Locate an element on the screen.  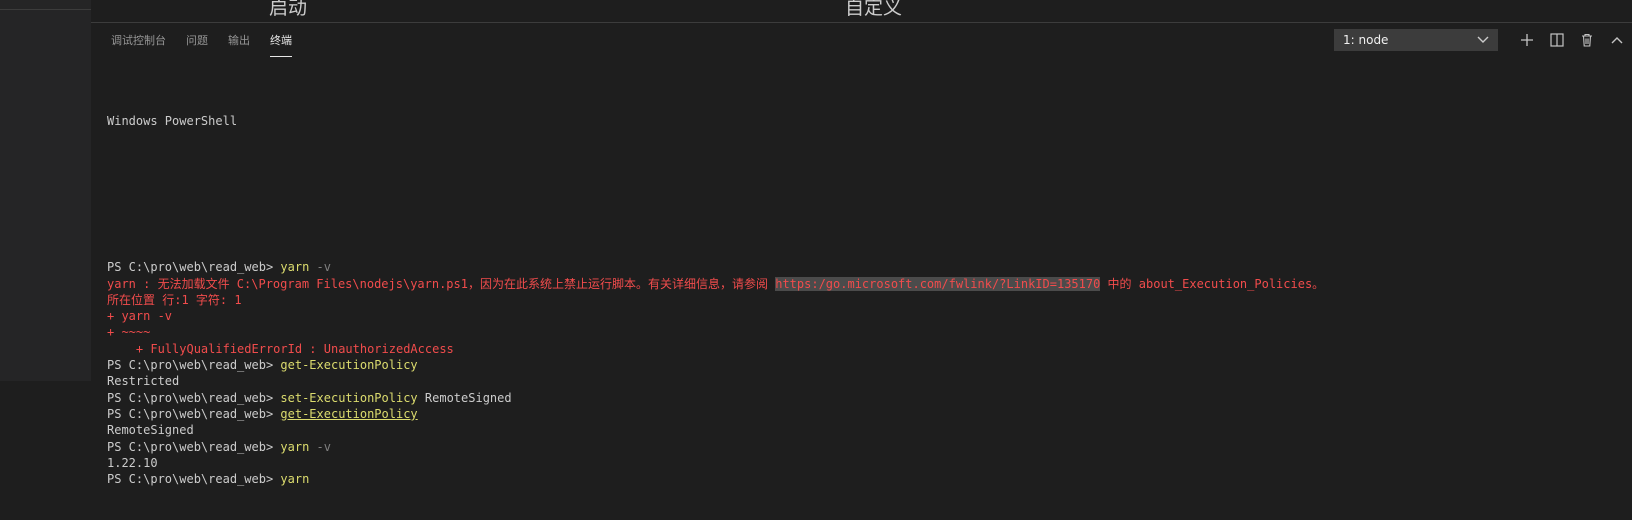
panel-tabs: 调试控制台 问题 输出 终端 is located at coordinates (201, 40).